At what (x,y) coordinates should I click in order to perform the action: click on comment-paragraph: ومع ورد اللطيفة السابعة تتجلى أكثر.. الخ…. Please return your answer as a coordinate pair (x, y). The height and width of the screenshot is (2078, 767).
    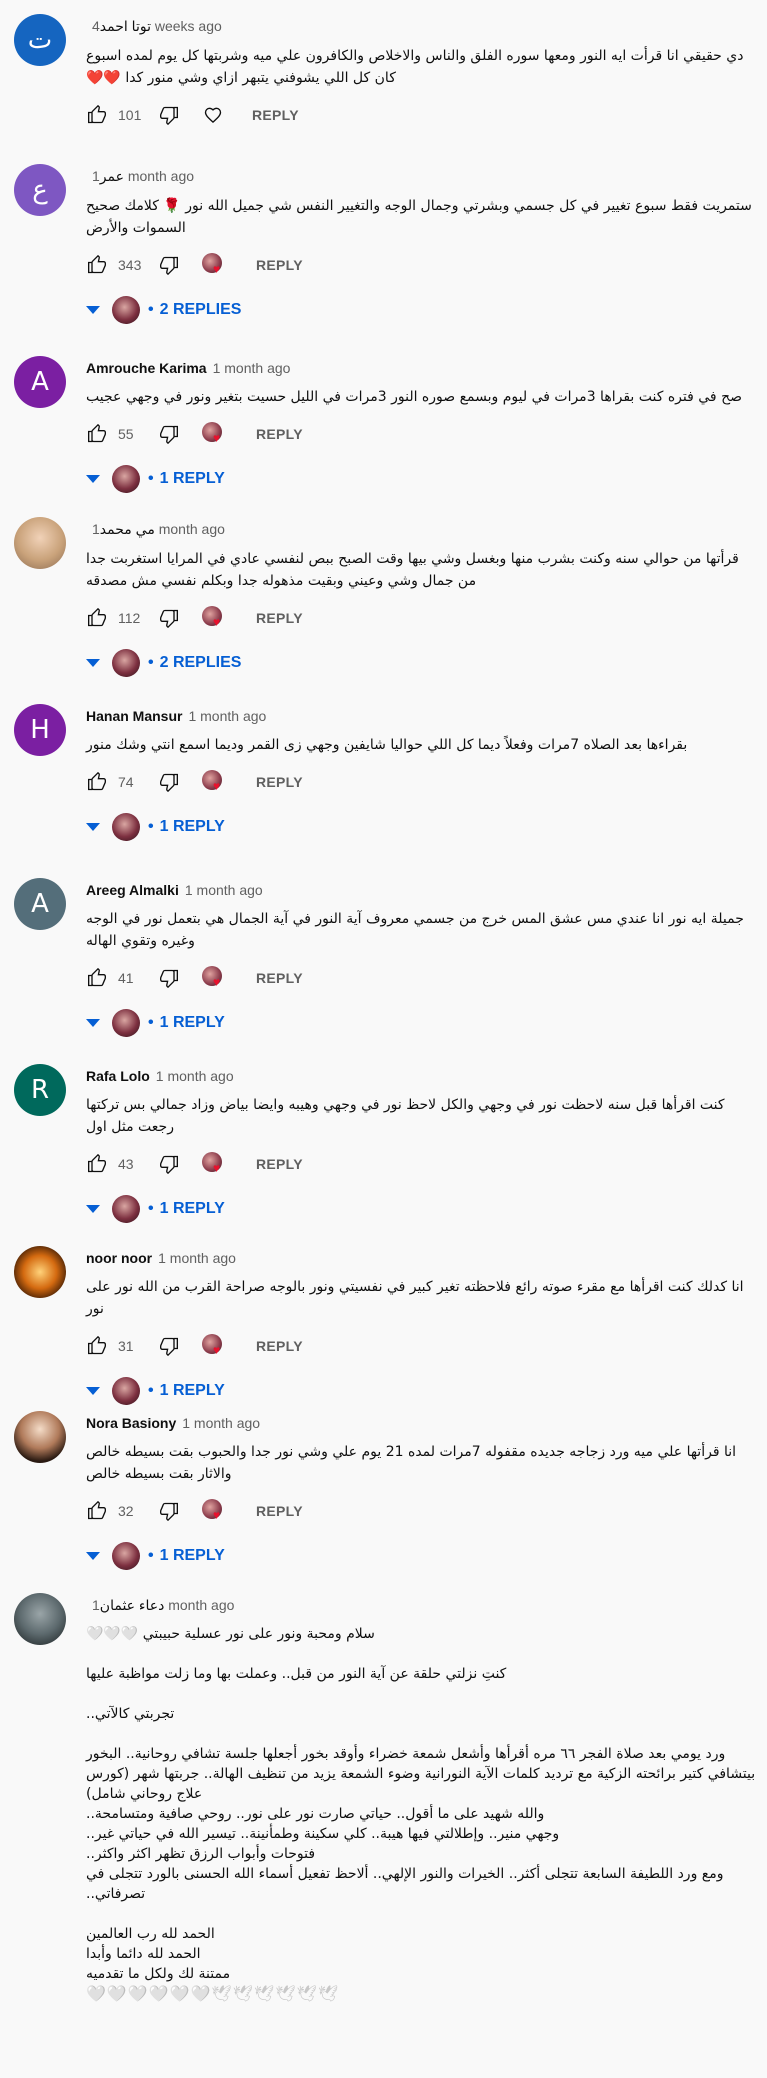
    Looking at the image, I should click on (405, 1884).